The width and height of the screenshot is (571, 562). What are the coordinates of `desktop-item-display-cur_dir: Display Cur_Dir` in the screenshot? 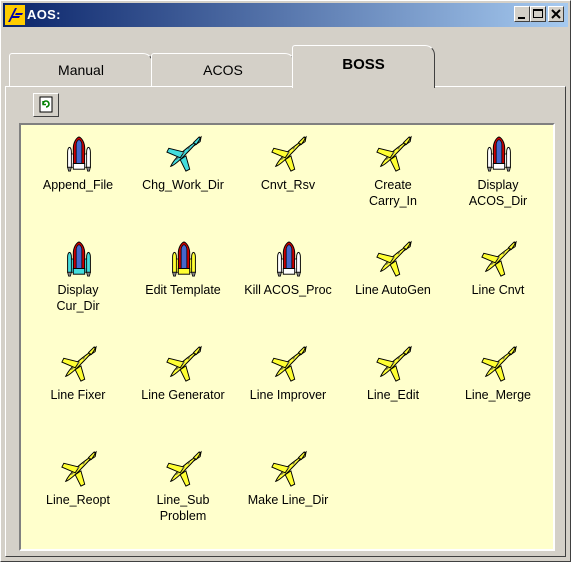 It's located at (78, 280).